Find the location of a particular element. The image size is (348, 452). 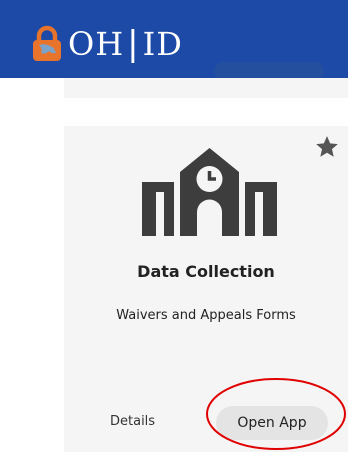

star-icon is located at coordinates (327, 147).